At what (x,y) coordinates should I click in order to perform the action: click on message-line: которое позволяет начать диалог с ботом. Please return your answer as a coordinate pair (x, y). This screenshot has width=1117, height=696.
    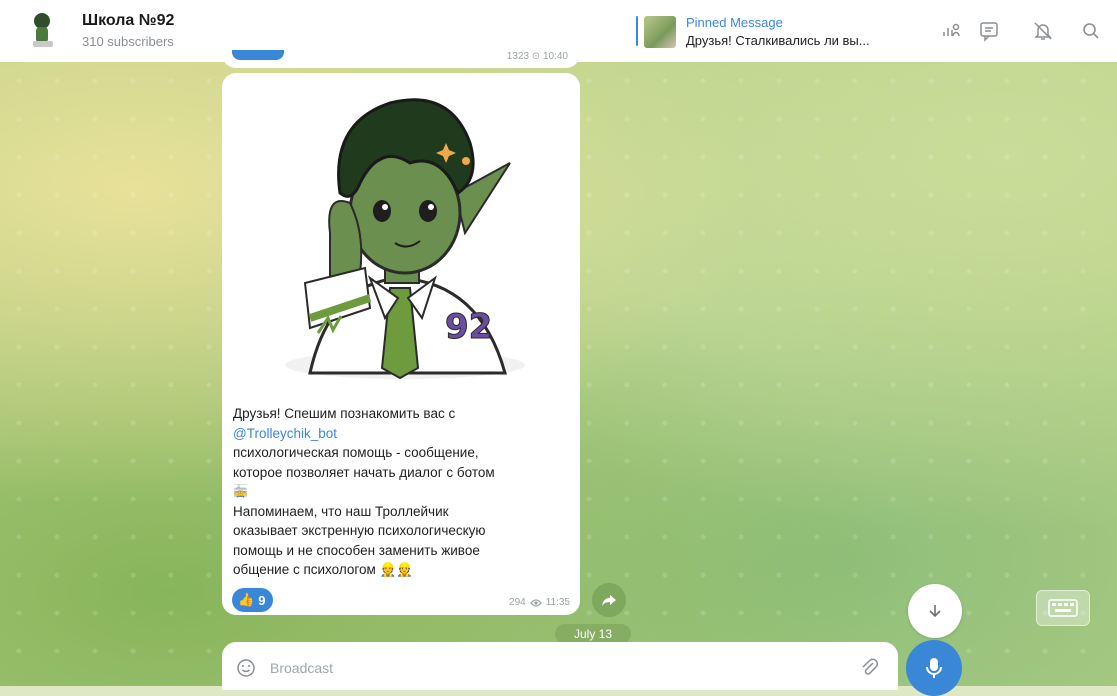
    Looking at the image, I should click on (364, 472).